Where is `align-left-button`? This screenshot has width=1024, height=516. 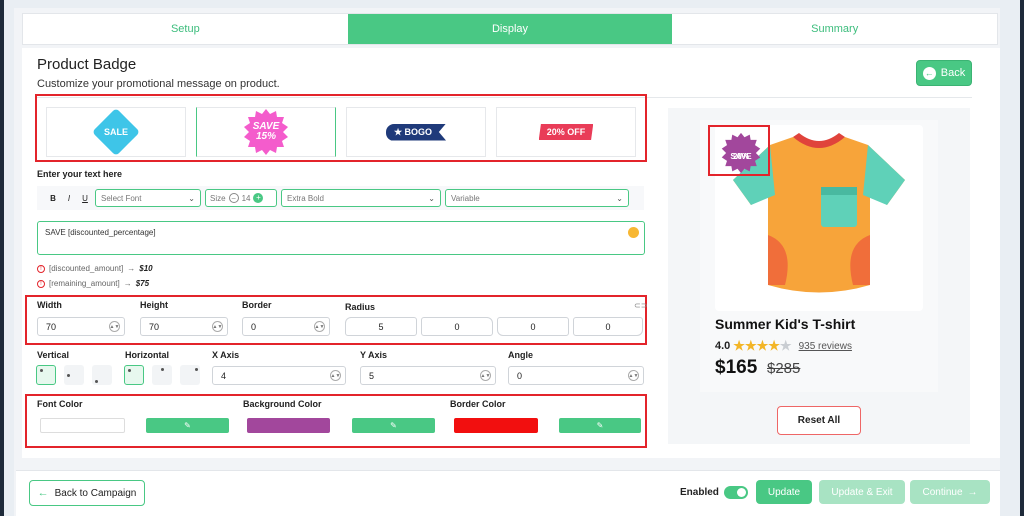 align-left-button is located at coordinates (134, 375).